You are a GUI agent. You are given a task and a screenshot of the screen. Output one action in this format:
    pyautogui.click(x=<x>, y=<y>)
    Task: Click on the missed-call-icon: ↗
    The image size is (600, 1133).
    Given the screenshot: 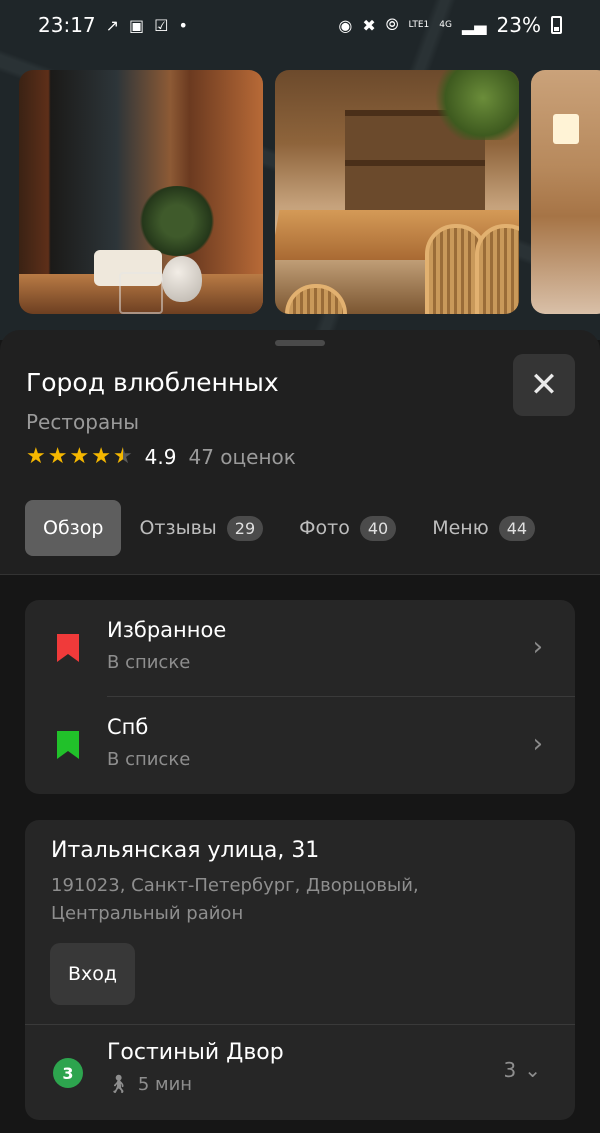 What is the action you would take?
    pyautogui.click(x=112, y=25)
    